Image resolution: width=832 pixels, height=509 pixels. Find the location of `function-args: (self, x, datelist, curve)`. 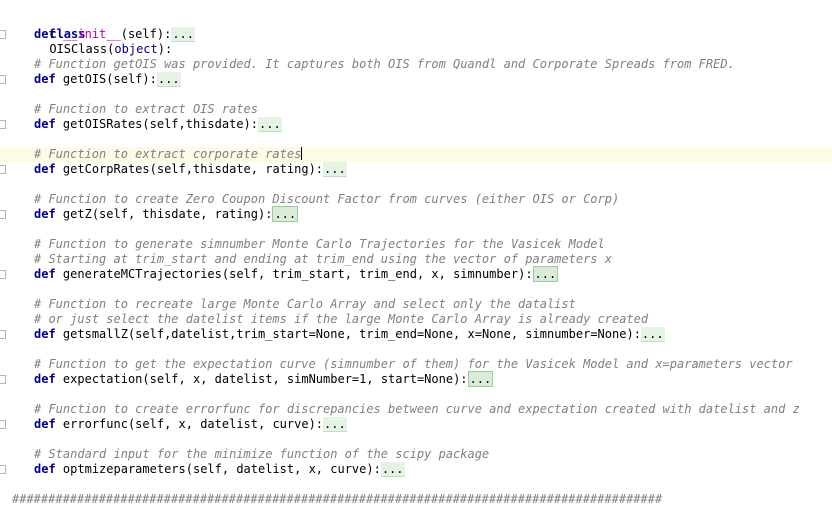

function-args: (self, x, datelist, curve) is located at coordinates (221, 424).